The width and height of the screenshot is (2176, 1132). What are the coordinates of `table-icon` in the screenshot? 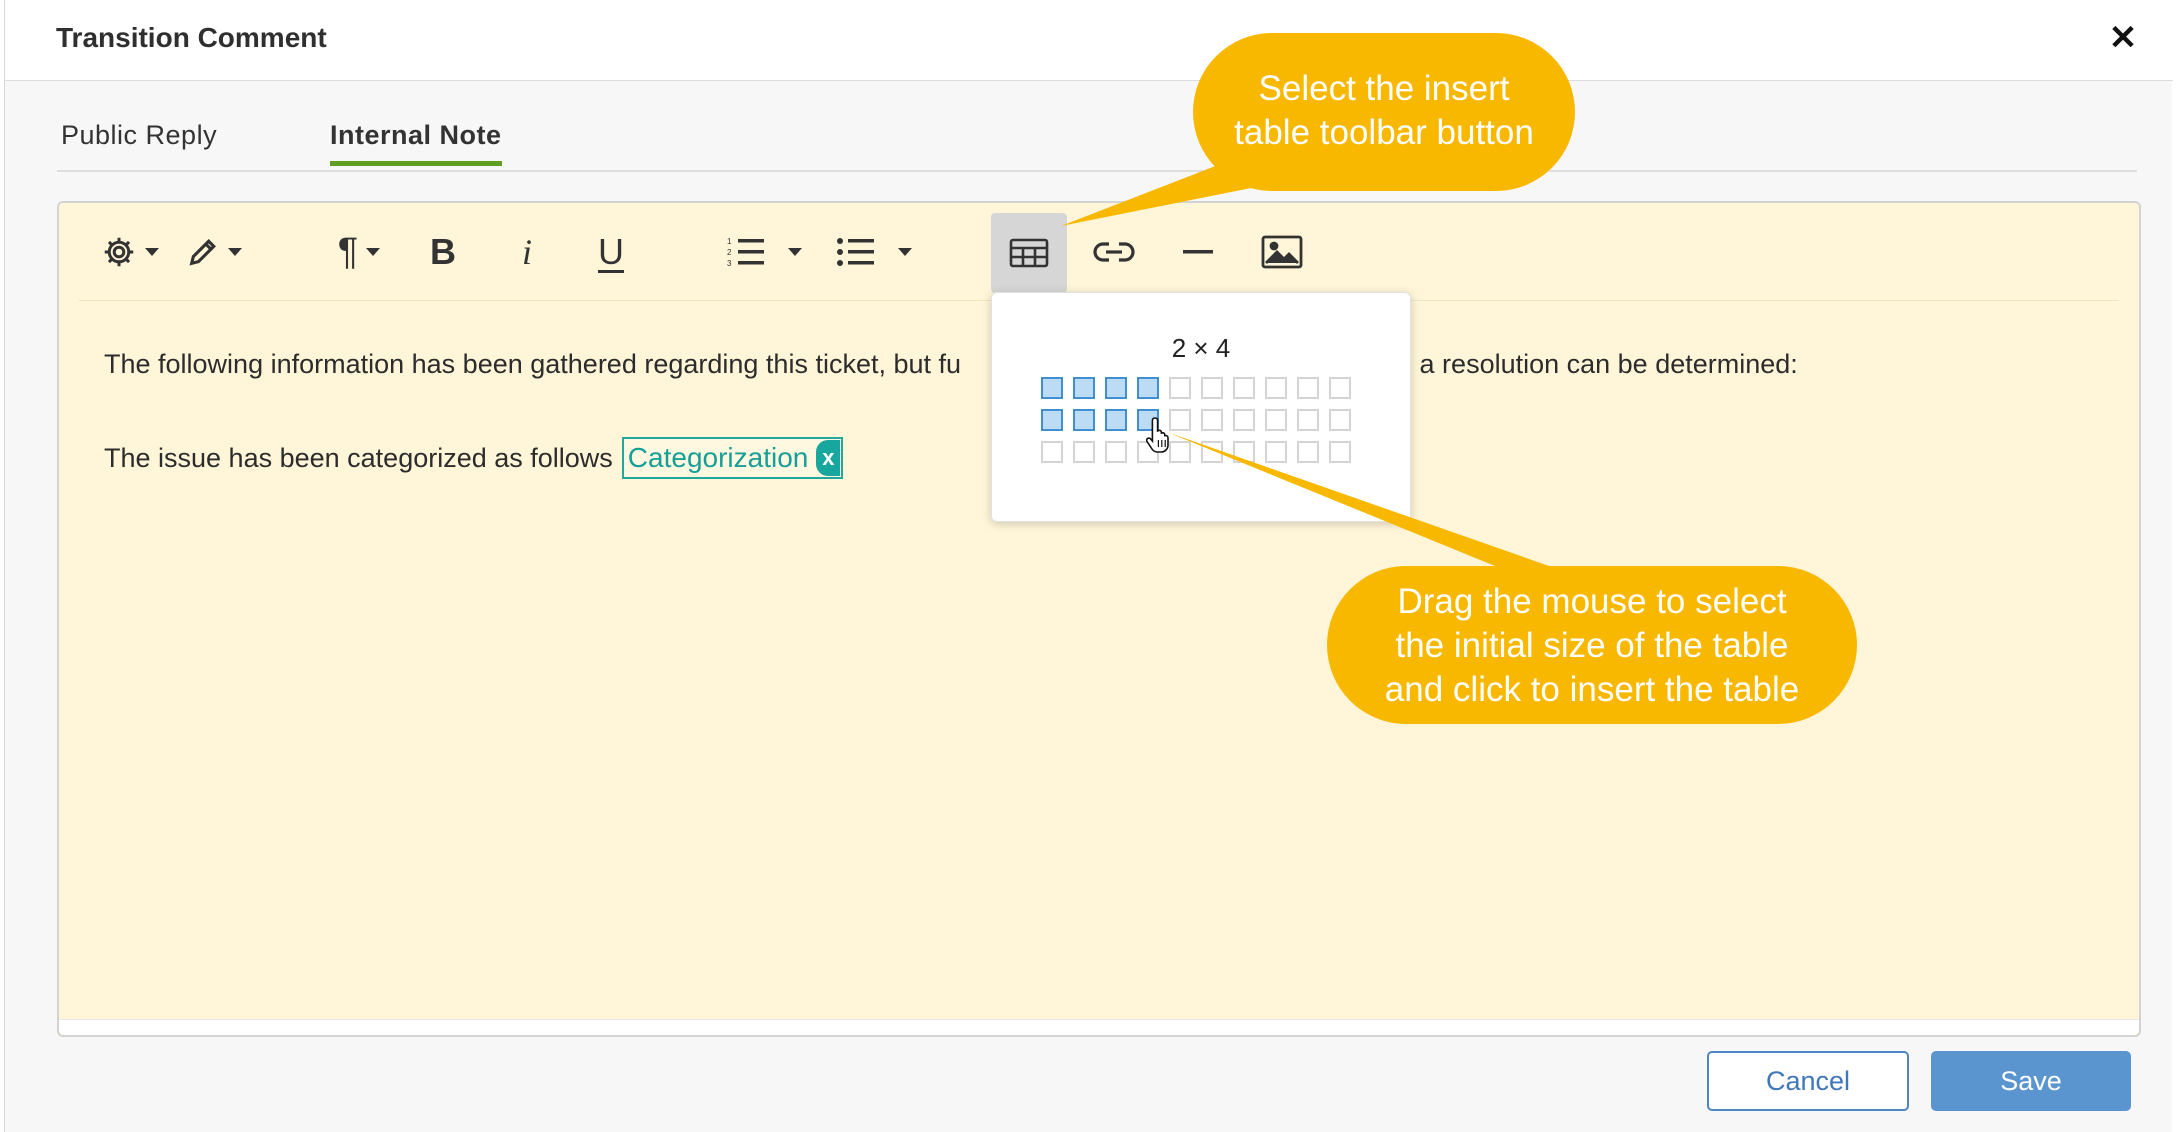 It's located at (1029, 253).